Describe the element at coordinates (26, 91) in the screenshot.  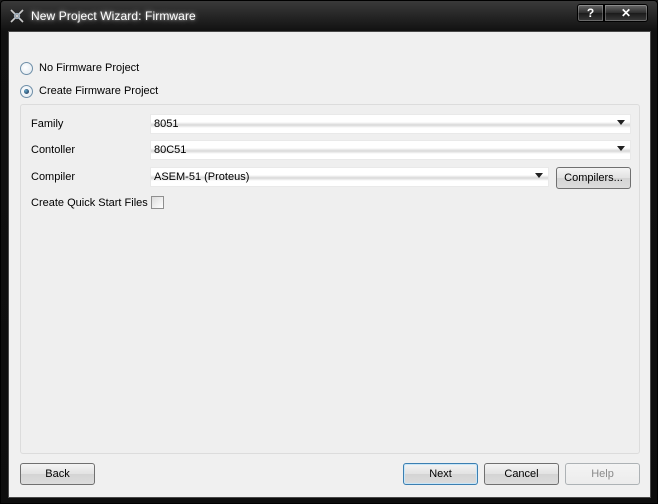
I see `create-firmware-radio` at that location.